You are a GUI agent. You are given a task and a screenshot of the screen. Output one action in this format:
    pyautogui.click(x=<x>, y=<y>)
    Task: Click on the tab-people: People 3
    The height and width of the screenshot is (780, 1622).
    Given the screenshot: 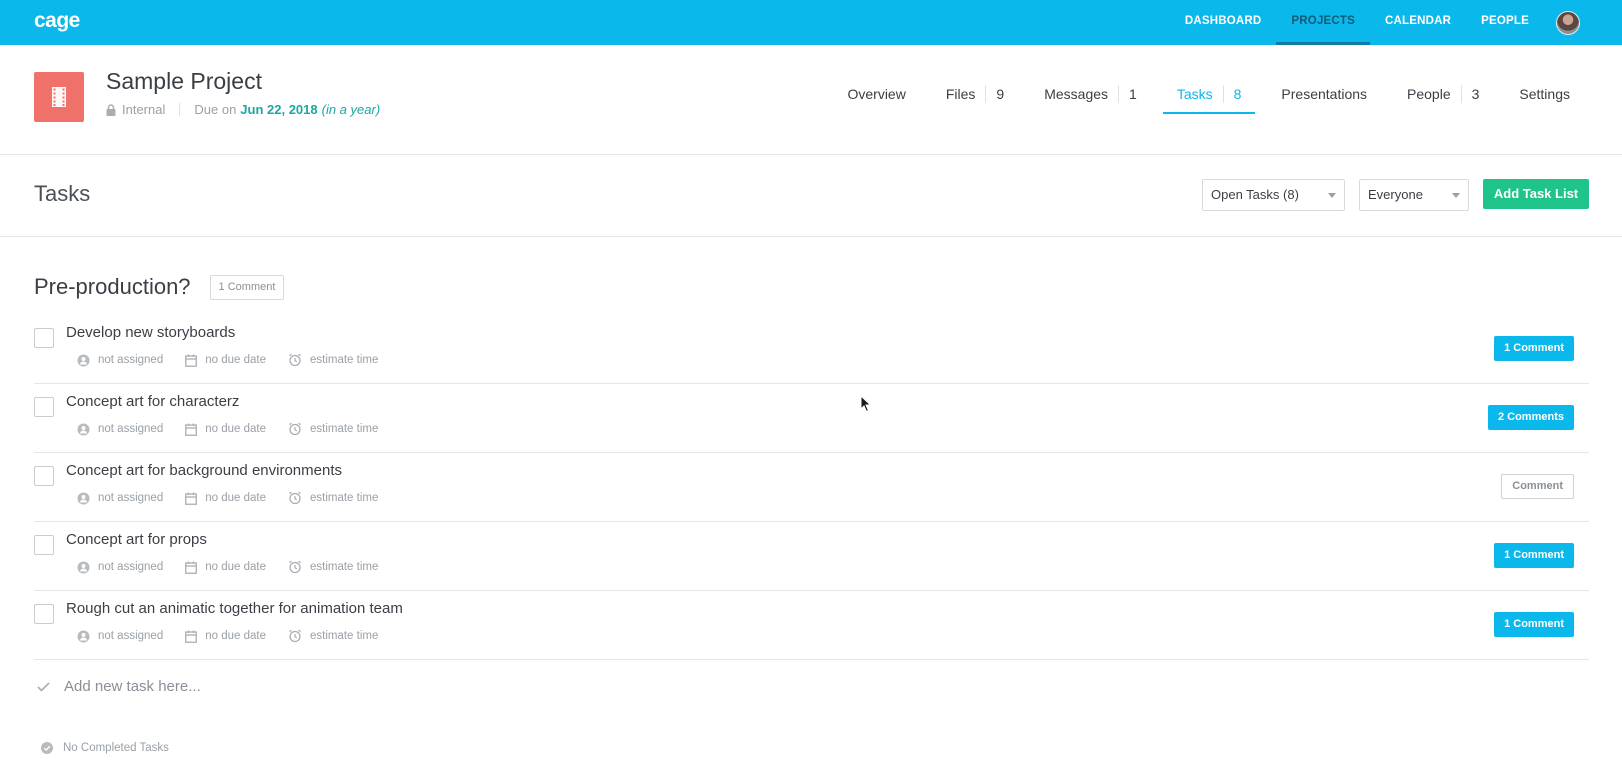 What is the action you would take?
    pyautogui.click(x=1443, y=99)
    